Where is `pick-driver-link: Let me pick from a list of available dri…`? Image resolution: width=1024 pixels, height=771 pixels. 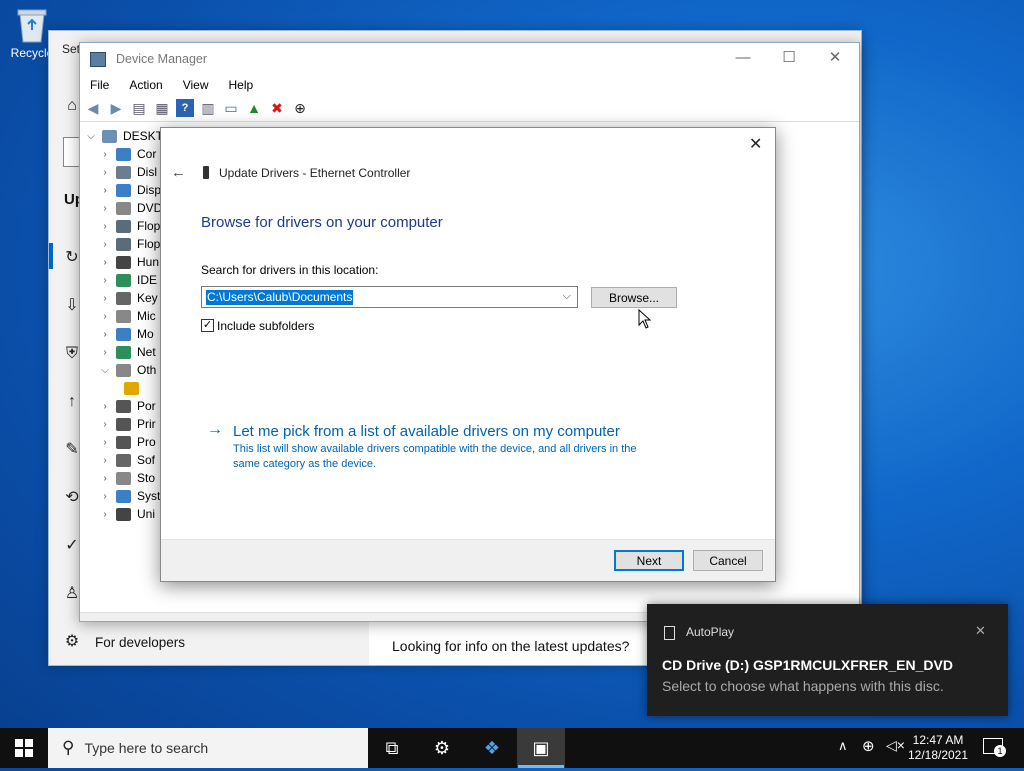 pick-driver-link: Let me pick from a list of available dri… is located at coordinates (426, 431).